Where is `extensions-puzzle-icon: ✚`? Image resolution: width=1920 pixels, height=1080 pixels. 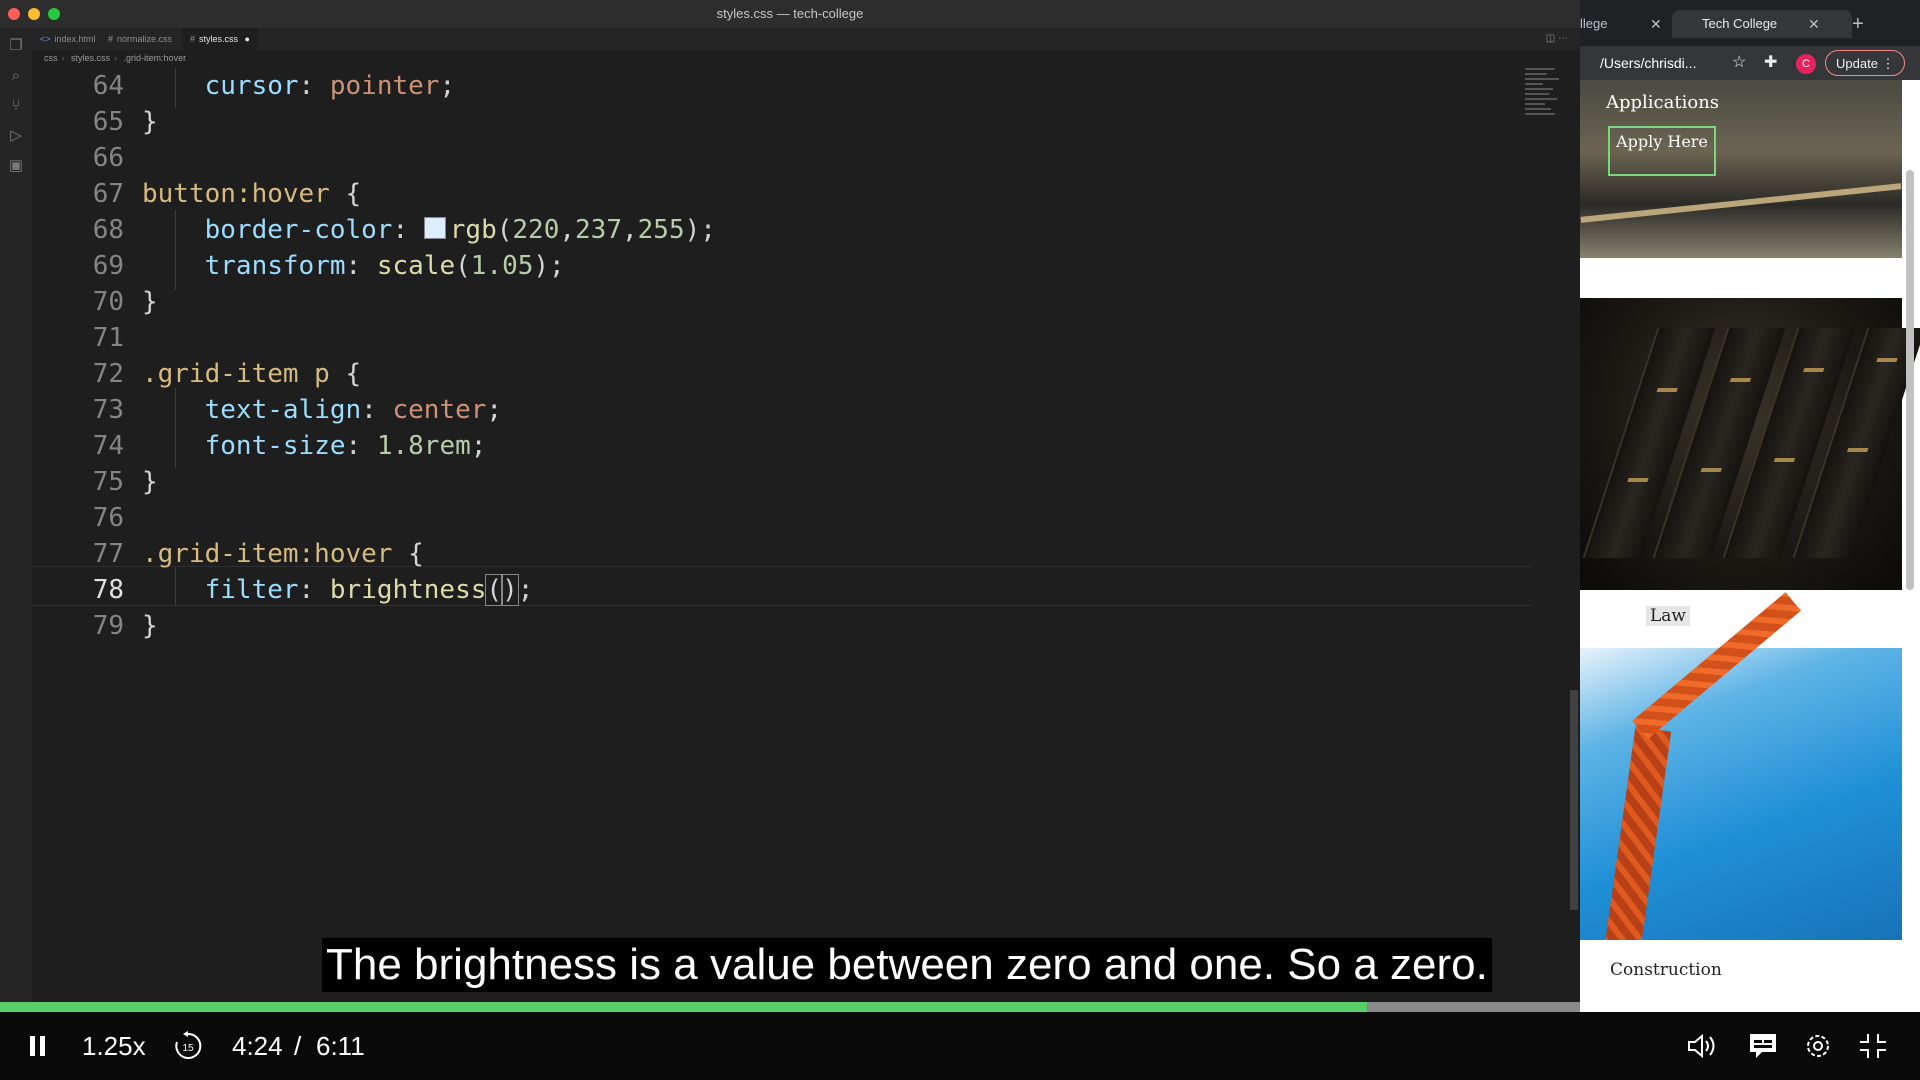
extensions-puzzle-icon: ✚ is located at coordinates (1770, 63).